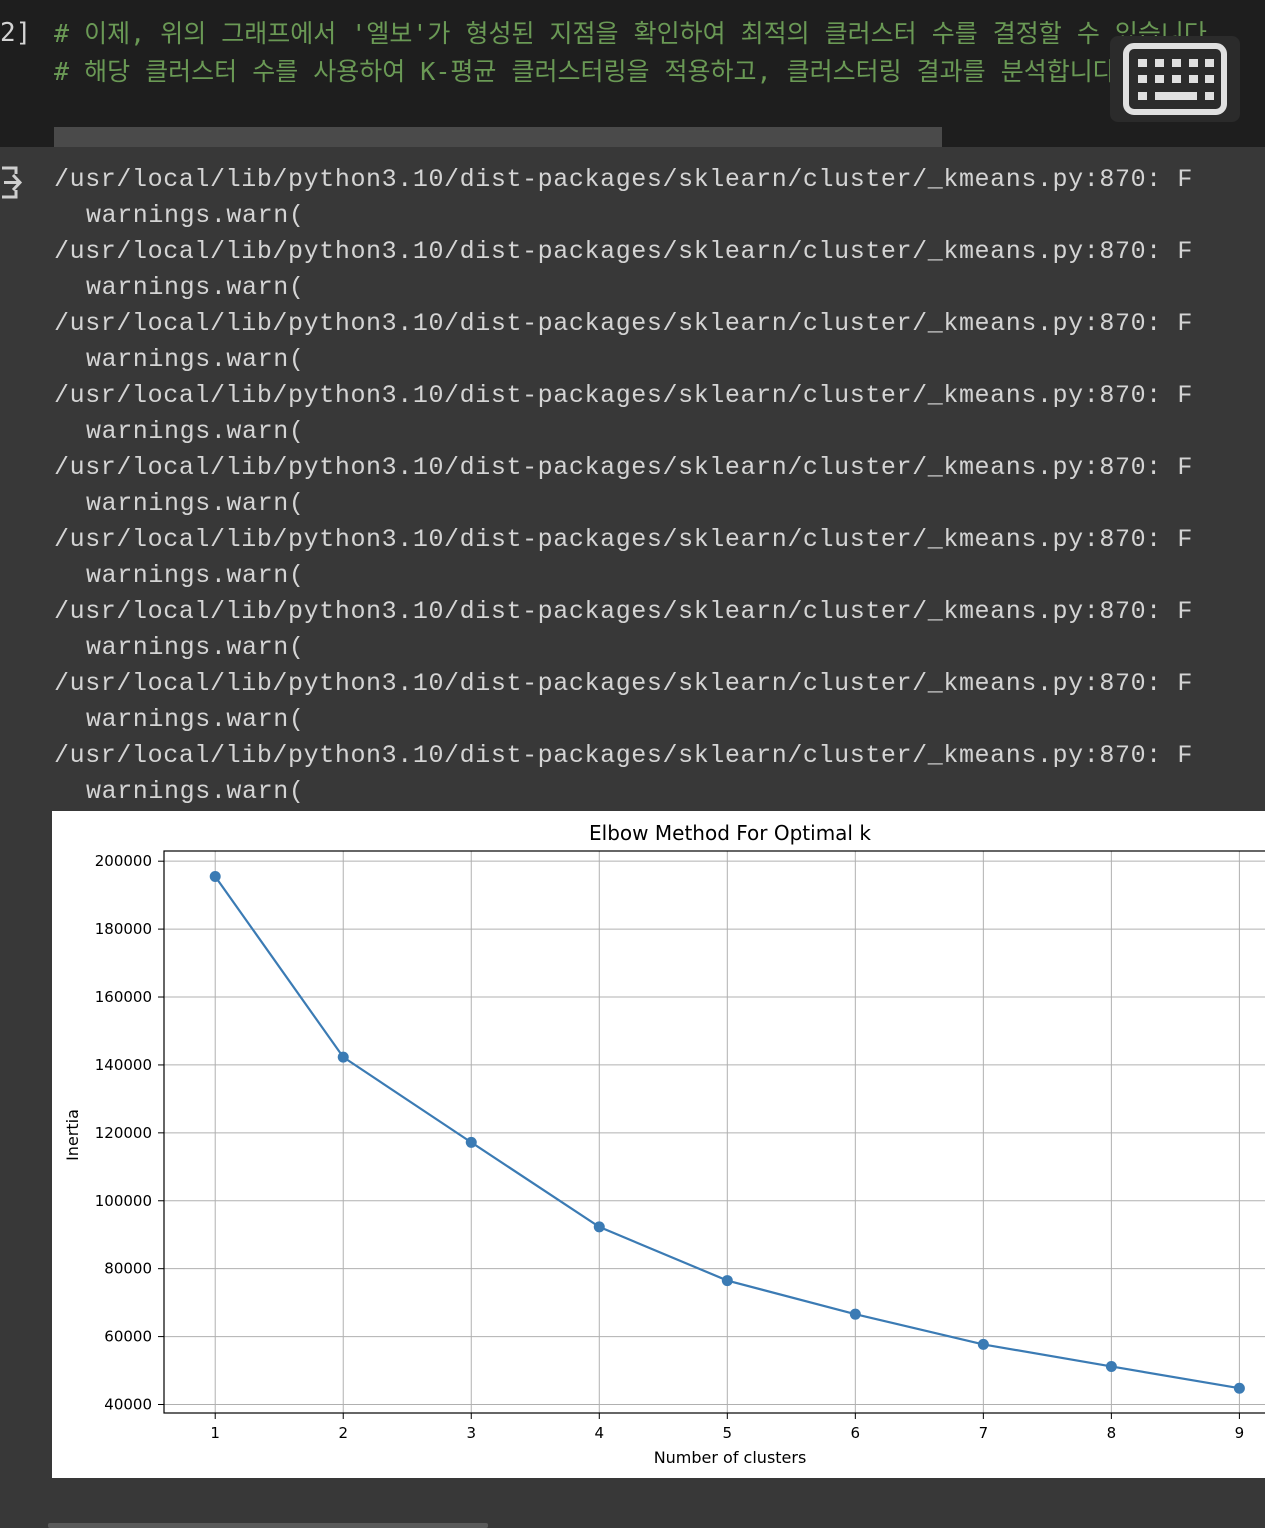  I want to click on chart-title: Elbow Method For Optimal k, so click(730, 833).